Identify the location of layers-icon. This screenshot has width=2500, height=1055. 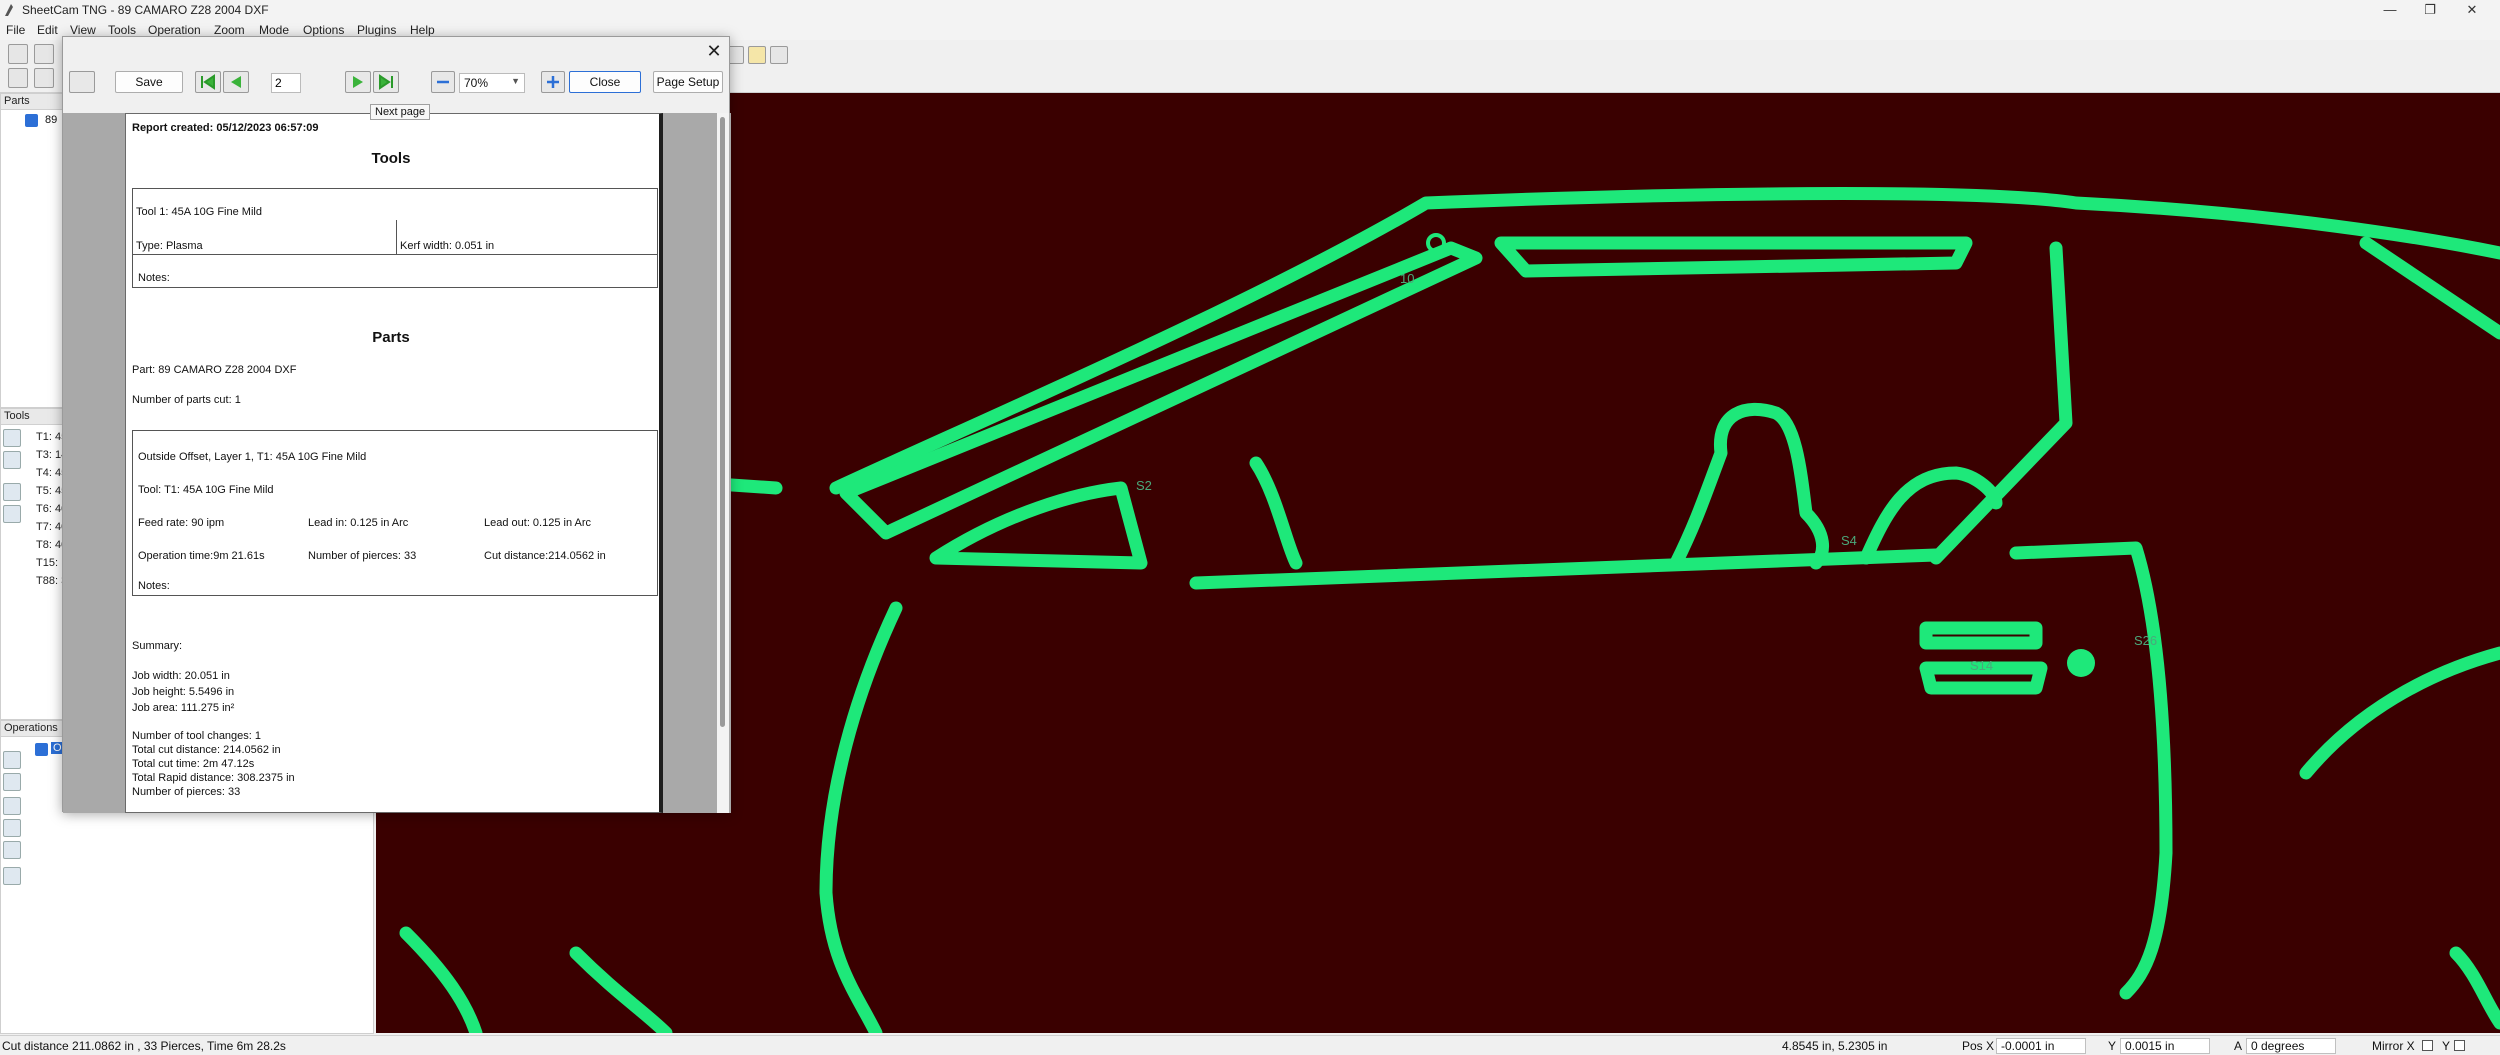
(18, 78).